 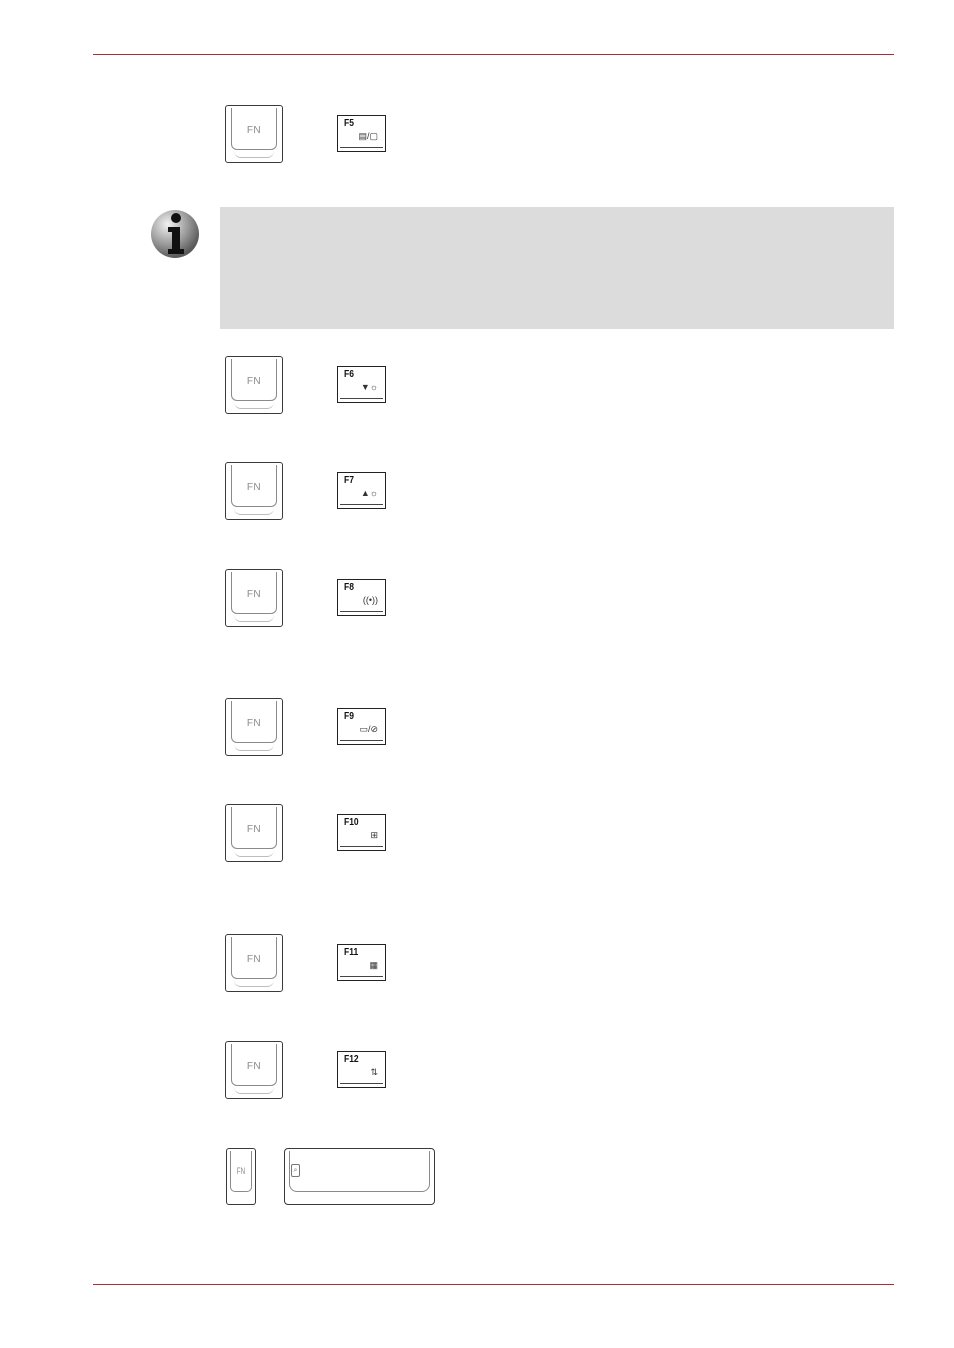 What do you see at coordinates (477, 1073) in the screenshot?
I see `hotkey-row-f12: FN F12 ⇅` at bounding box center [477, 1073].